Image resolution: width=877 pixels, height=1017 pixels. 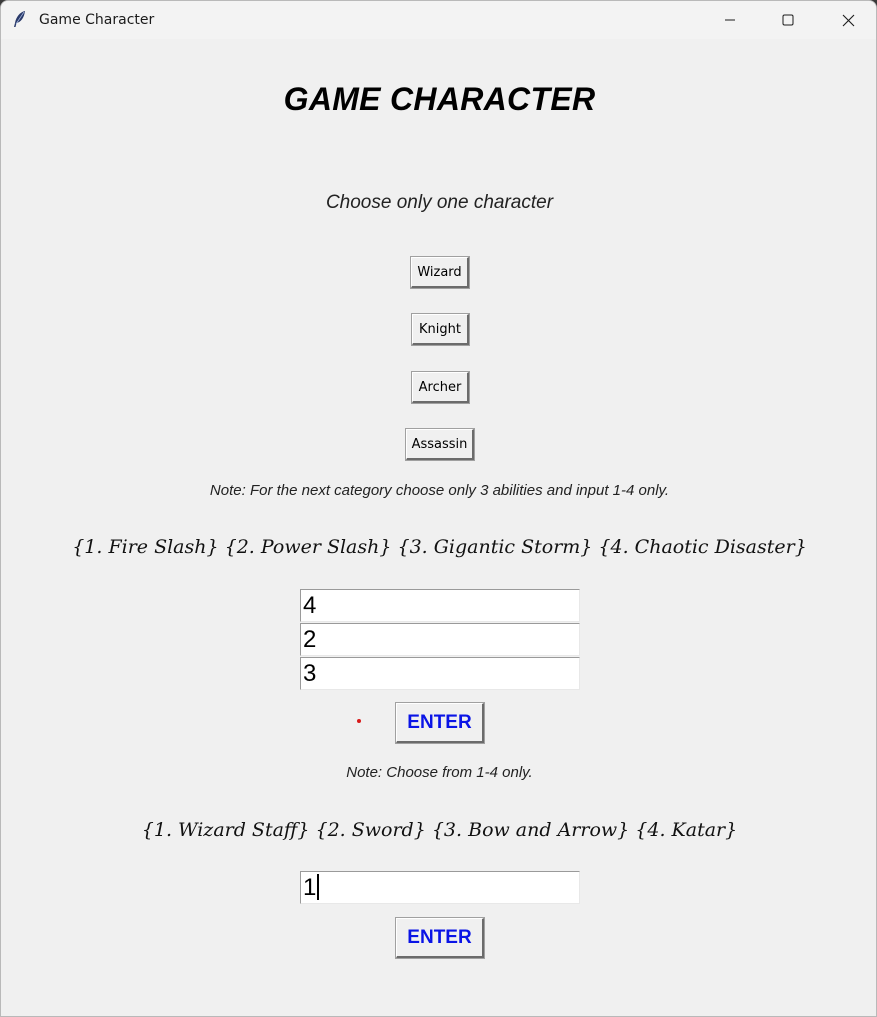 What do you see at coordinates (20, 19) in the screenshot?
I see `feather-icon` at bounding box center [20, 19].